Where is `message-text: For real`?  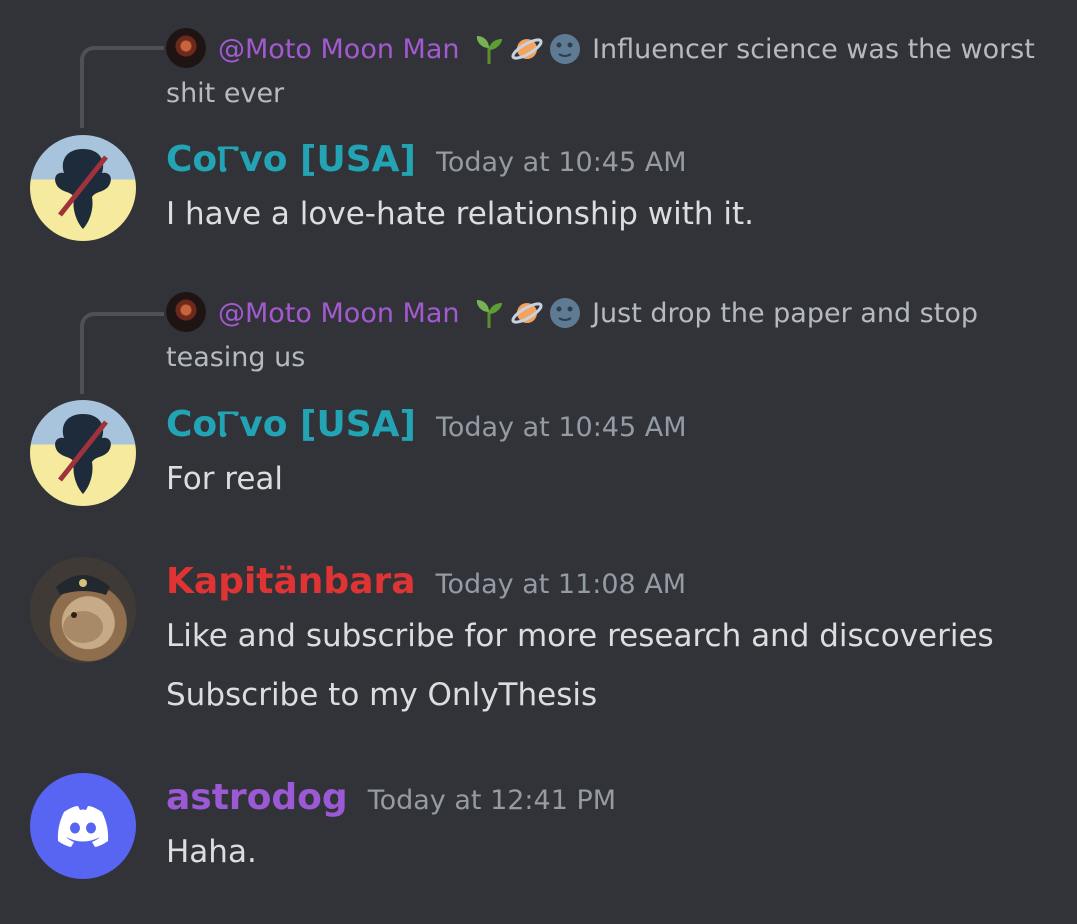 message-text: For real is located at coordinates (225, 479).